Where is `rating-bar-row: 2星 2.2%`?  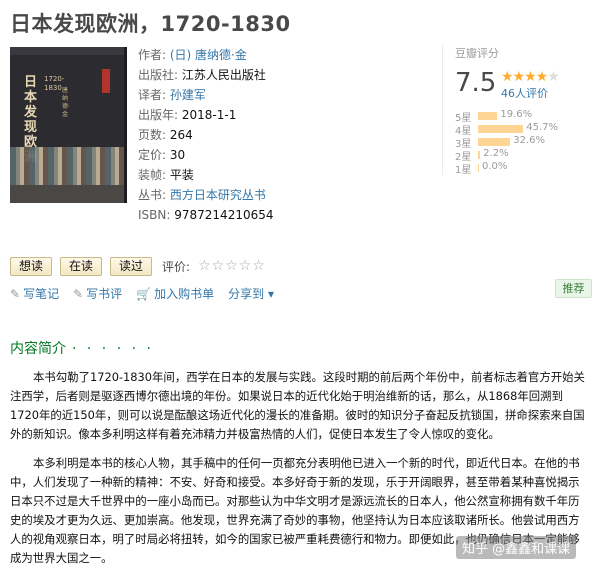
rating-bar-row: 2星 2.2% is located at coordinates (525, 155).